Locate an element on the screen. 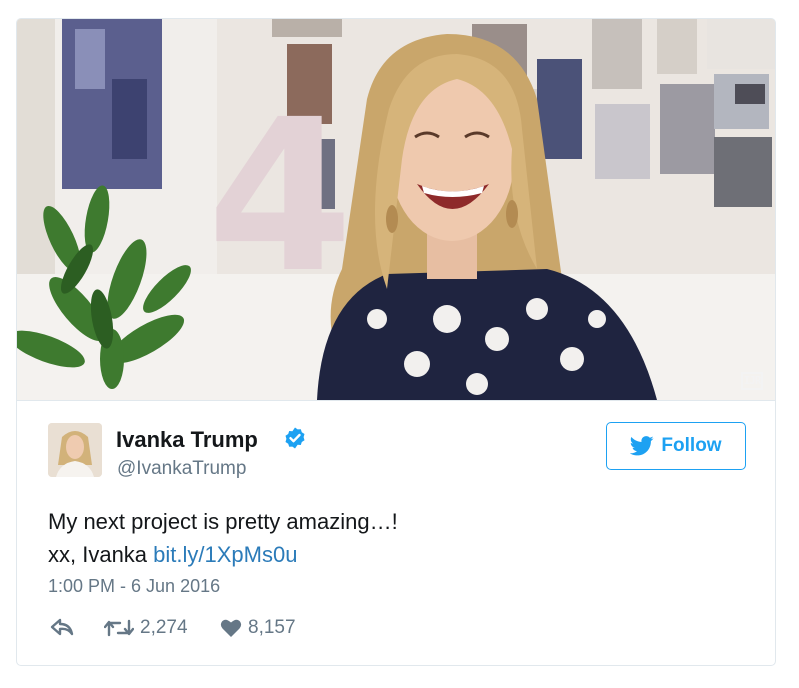  reply-button is located at coordinates (62, 627).